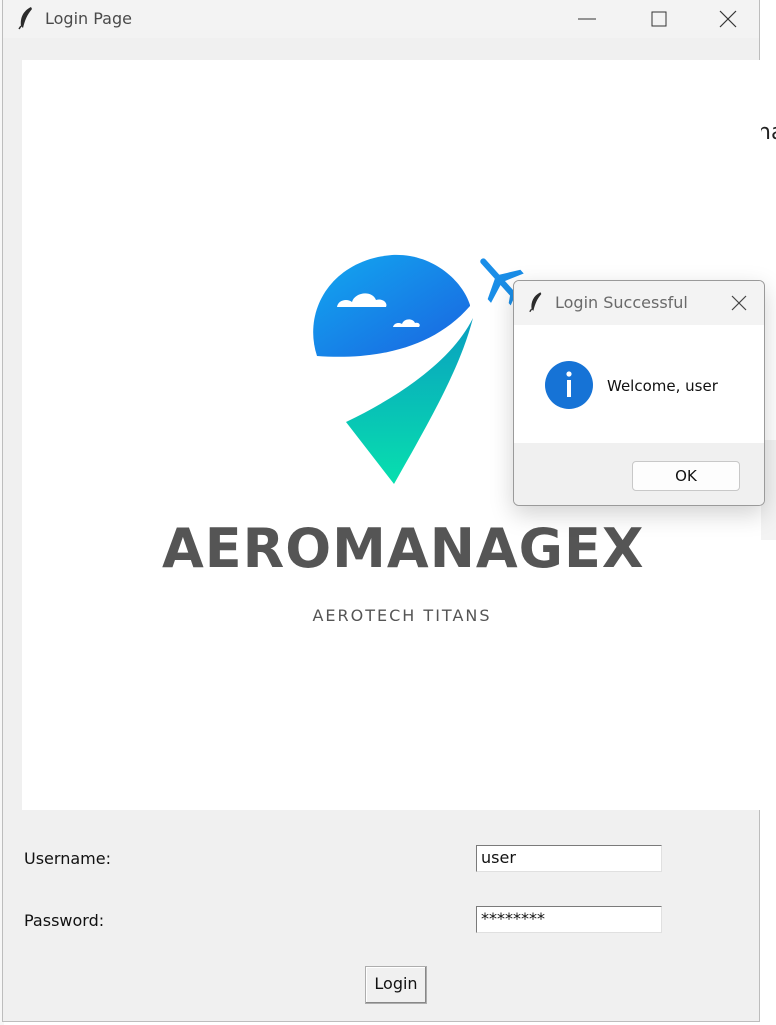 The height and width of the screenshot is (1025, 776). What do you see at coordinates (88, 18) in the screenshot?
I see `window-title: Login Page` at bounding box center [88, 18].